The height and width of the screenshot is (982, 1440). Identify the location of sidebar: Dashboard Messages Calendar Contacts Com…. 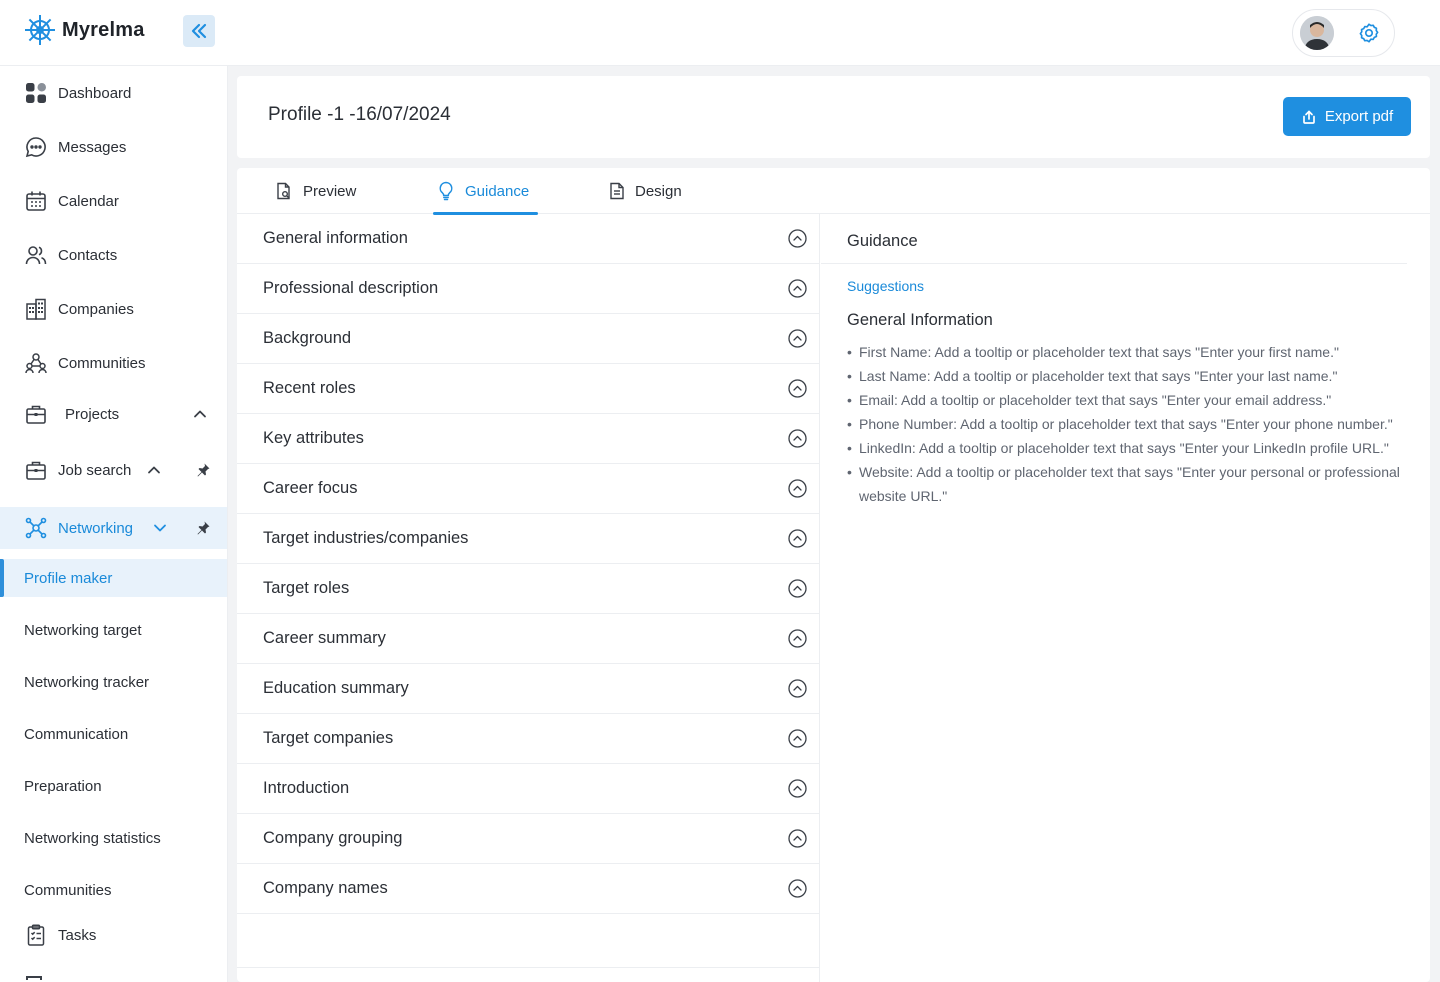
(114, 524).